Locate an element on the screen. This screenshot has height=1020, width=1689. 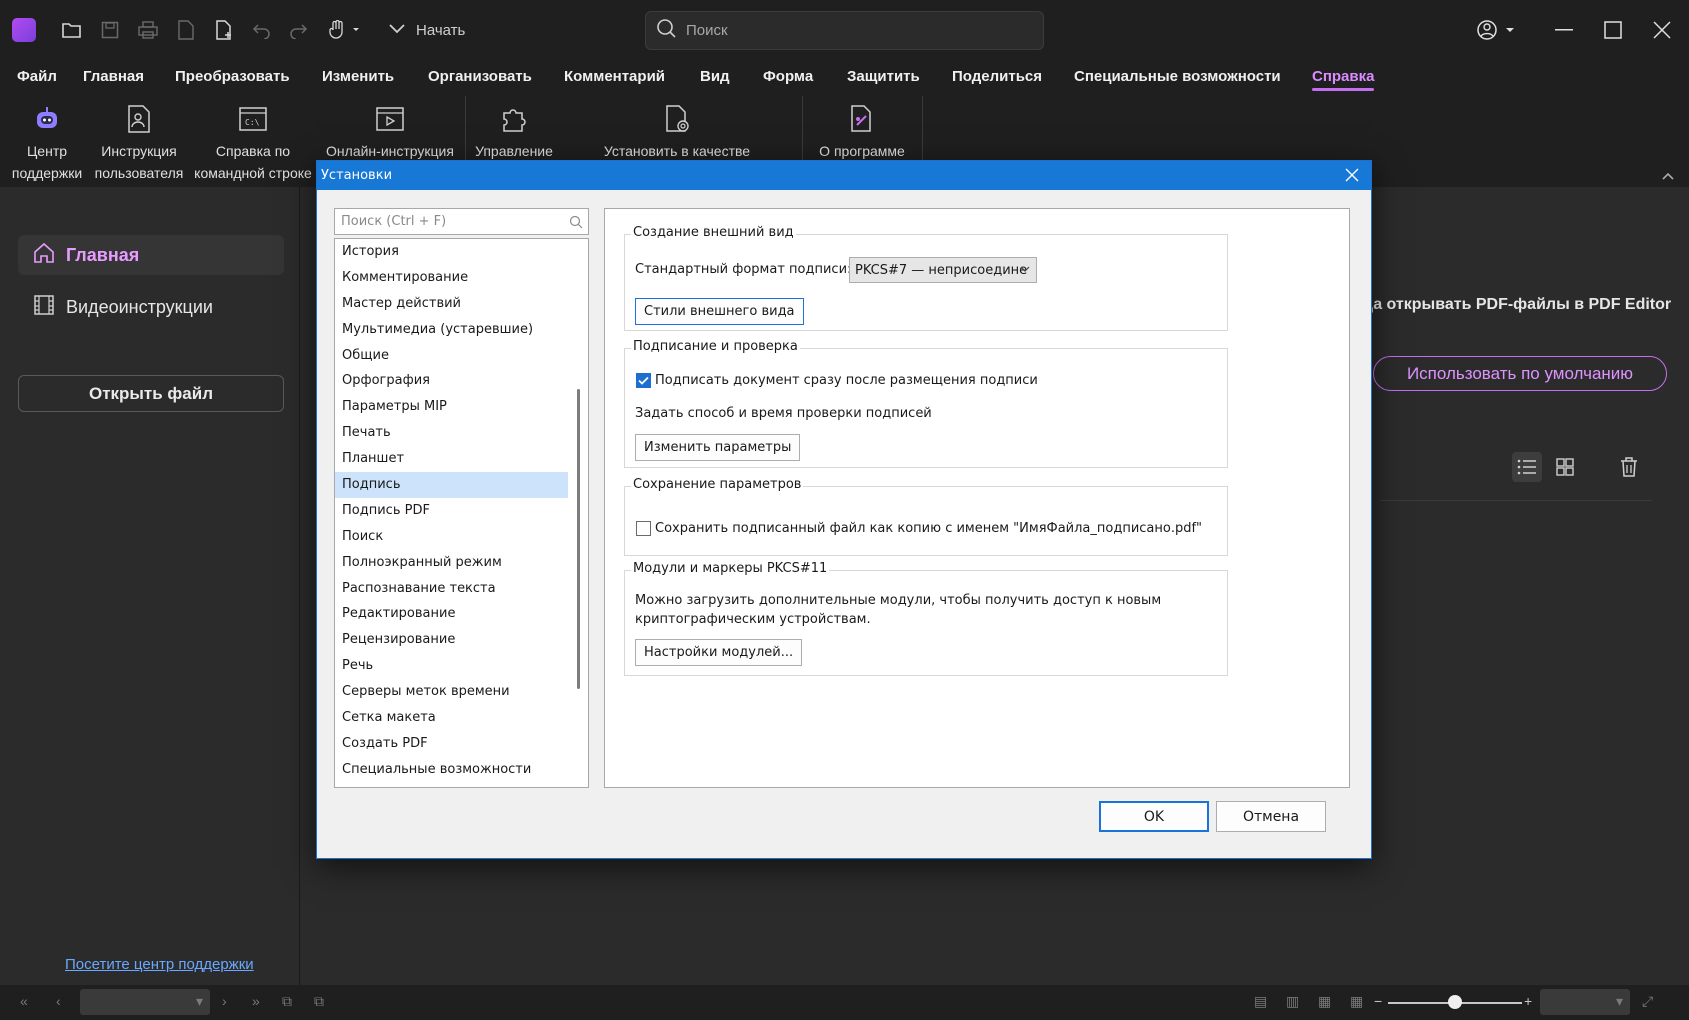
trash-icon is located at coordinates (1629, 467).